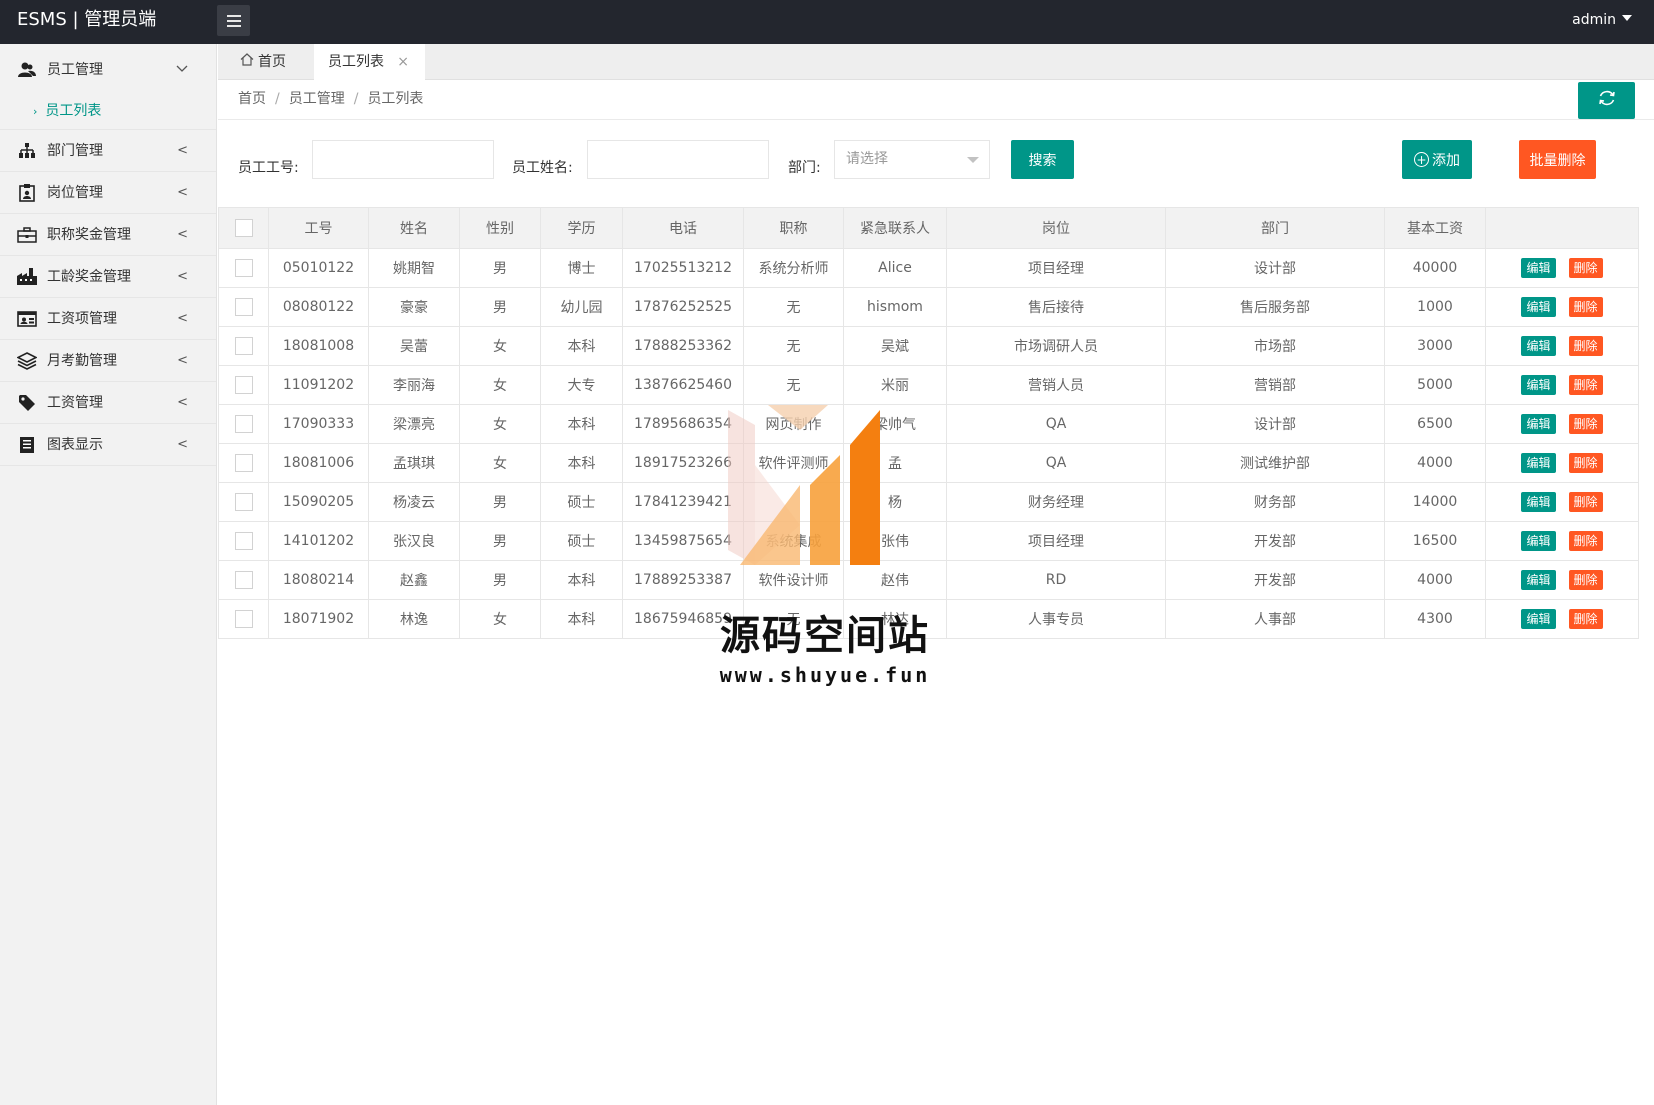  What do you see at coordinates (318, 541) in the screenshot?
I see `table-cell: 14101202` at bounding box center [318, 541].